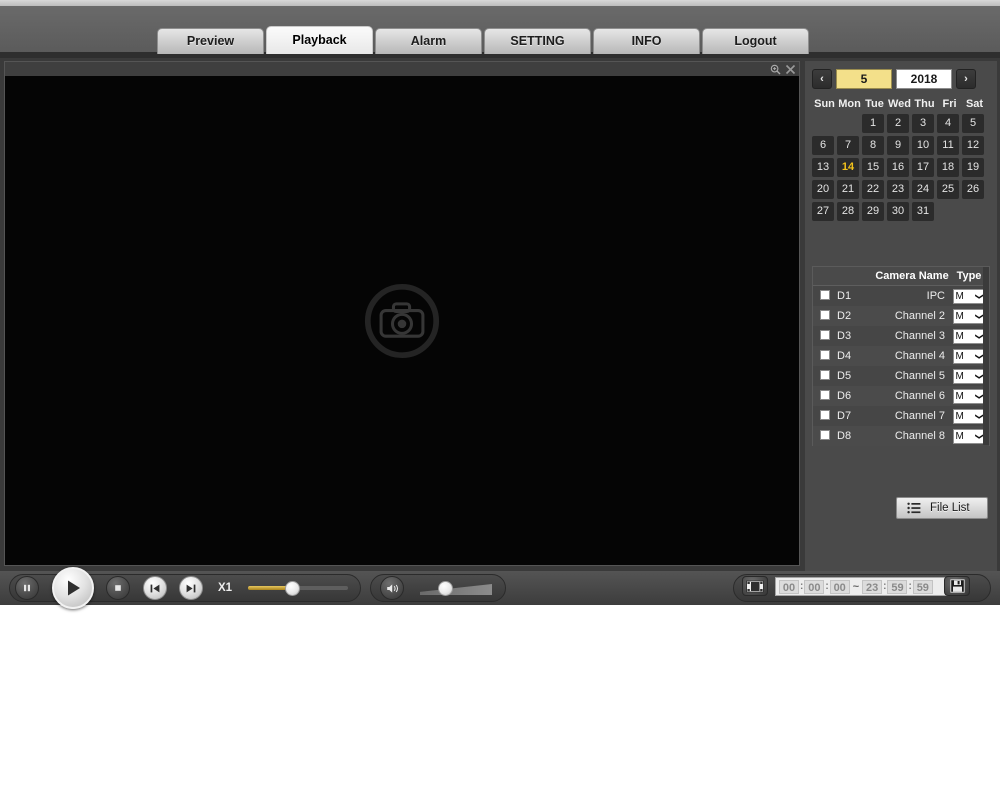 The width and height of the screenshot is (1000, 810). What do you see at coordinates (825, 294) in the screenshot?
I see `camera-checkbox-d1` at bounding box center [825, 294].